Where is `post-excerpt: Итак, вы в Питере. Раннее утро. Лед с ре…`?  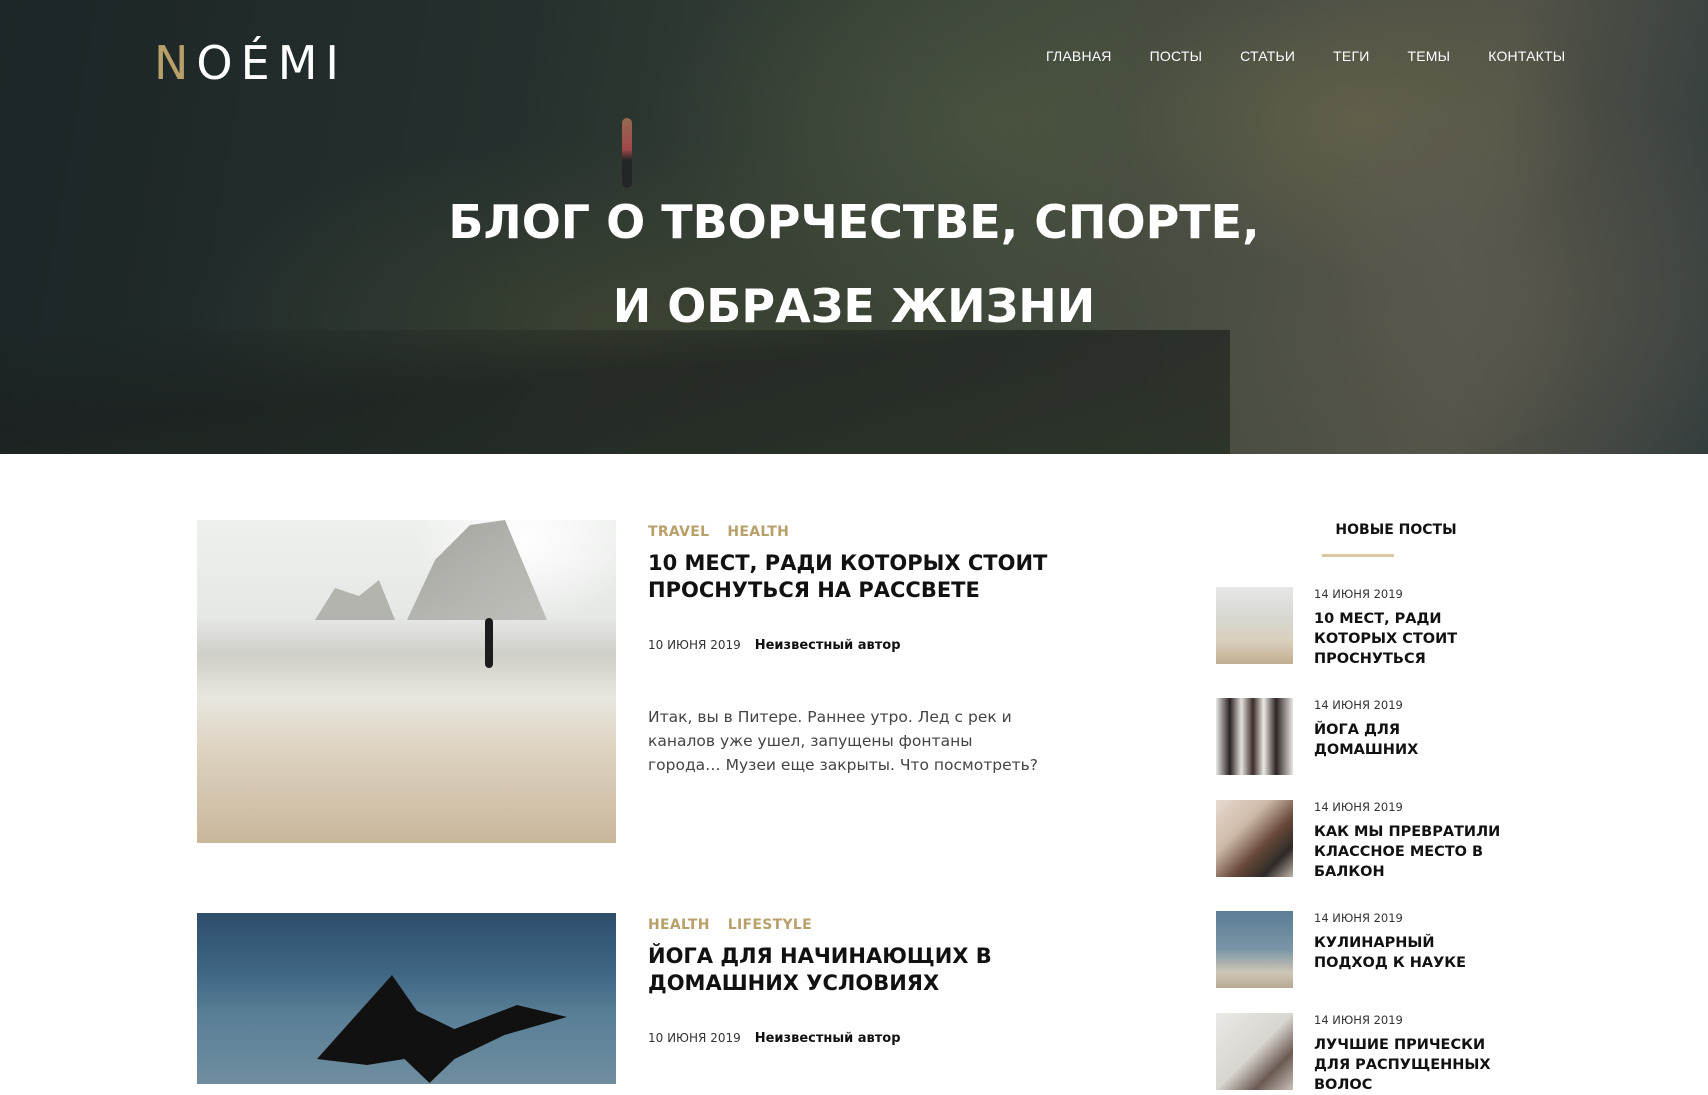 post-excerpt: Итак, вы в Питере. Раннее утро. Лед с ре… is located at coordinates (843, 741).